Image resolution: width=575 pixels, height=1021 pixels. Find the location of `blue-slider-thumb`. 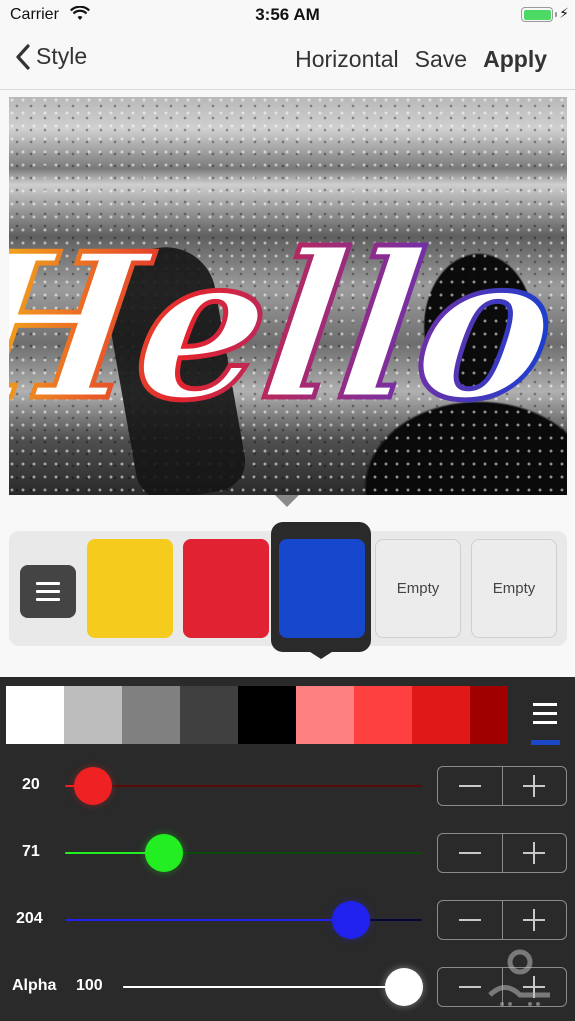

blue-slider-thumb is located at coordinates (350, 920).